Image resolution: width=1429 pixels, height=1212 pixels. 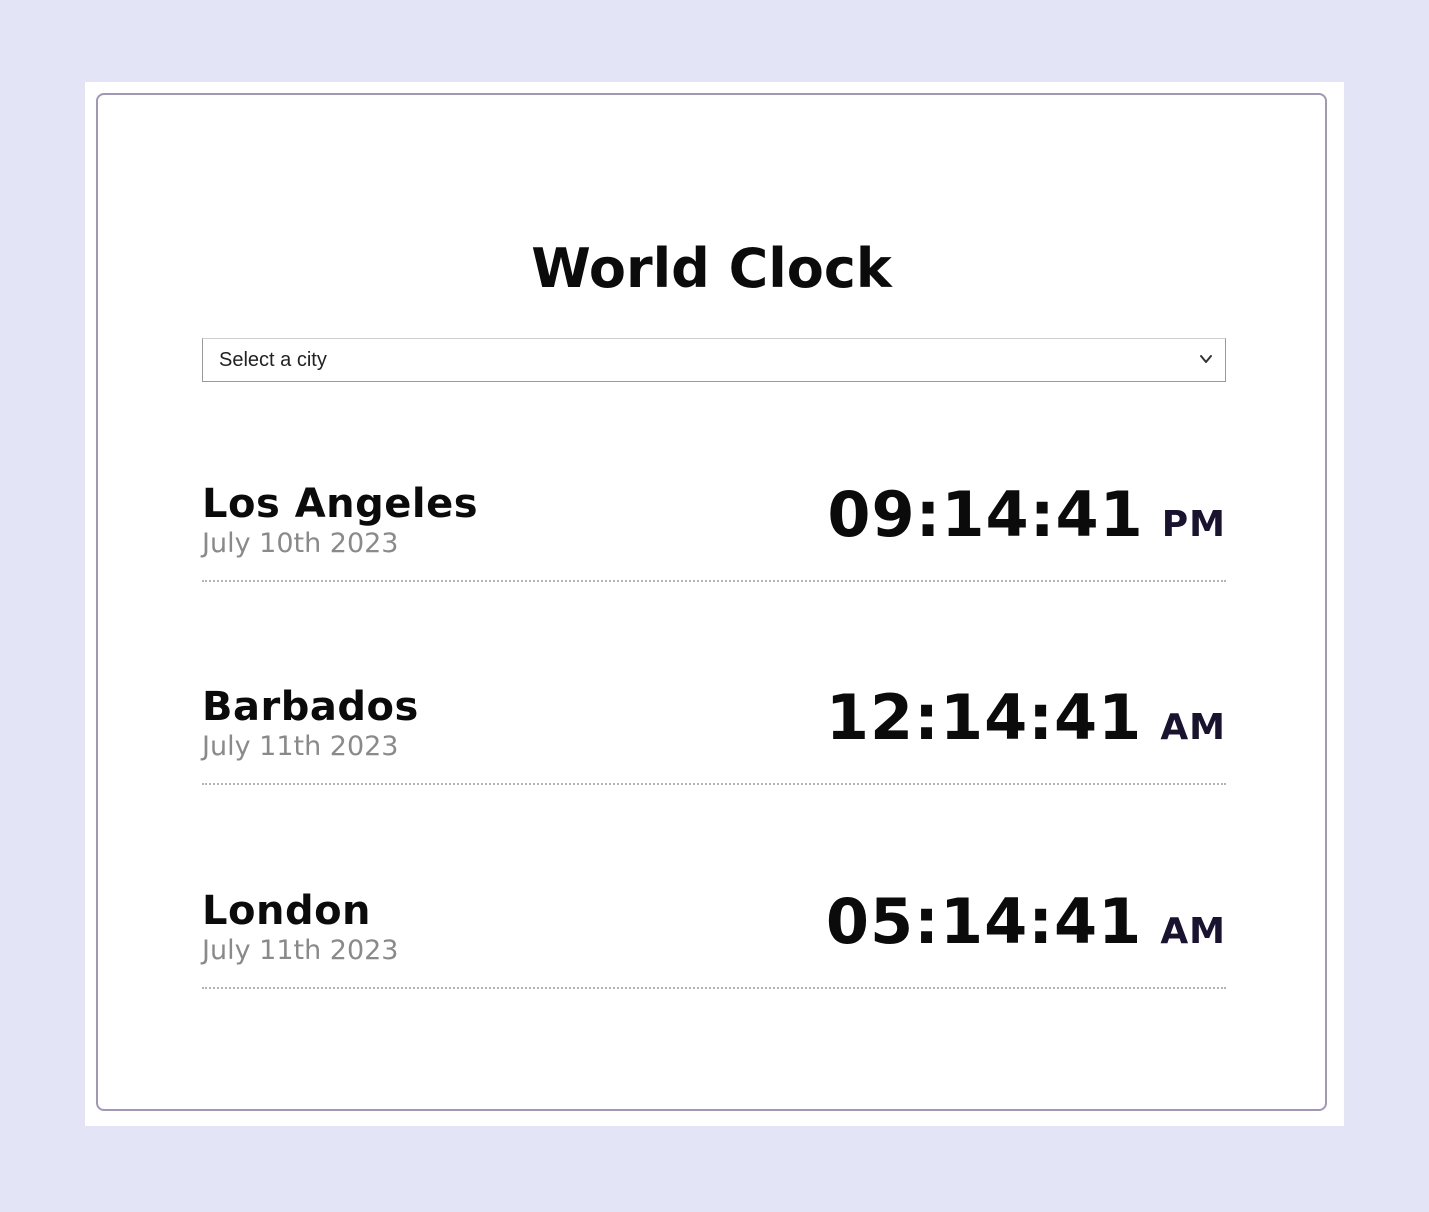 What do you see at coordinates (711, 268) in the screenshot?
I see `page-title: World Clock` at bounding box center [711, 268].